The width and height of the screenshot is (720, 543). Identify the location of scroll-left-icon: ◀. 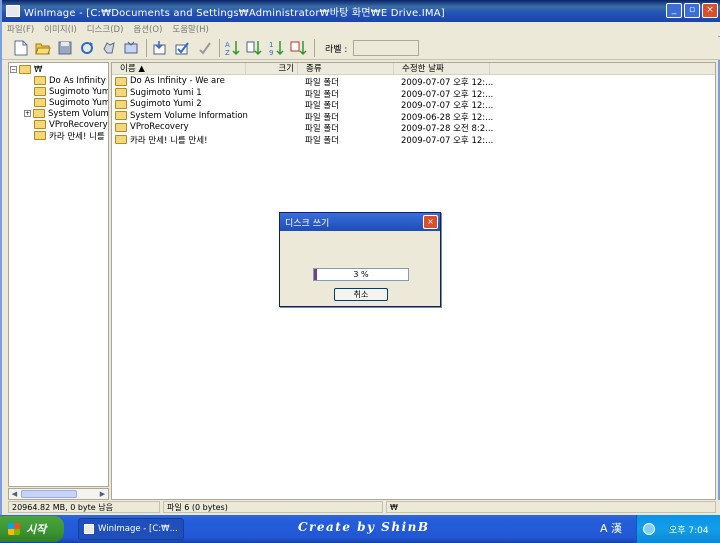
(14, 494).